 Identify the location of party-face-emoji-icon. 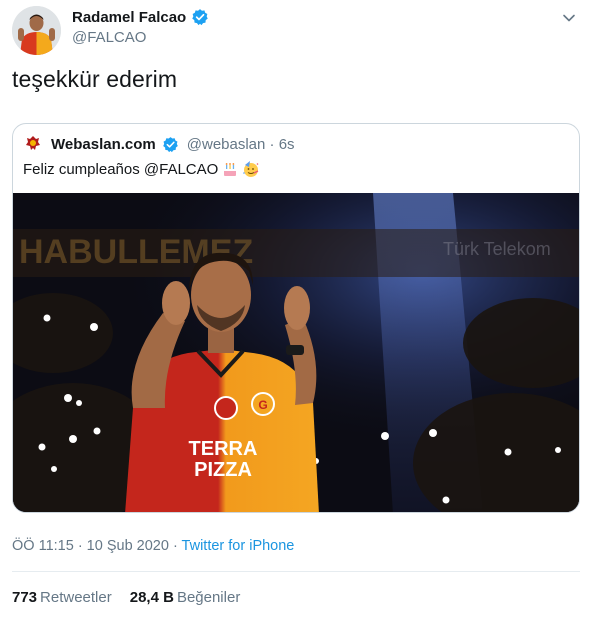
(251, 169).